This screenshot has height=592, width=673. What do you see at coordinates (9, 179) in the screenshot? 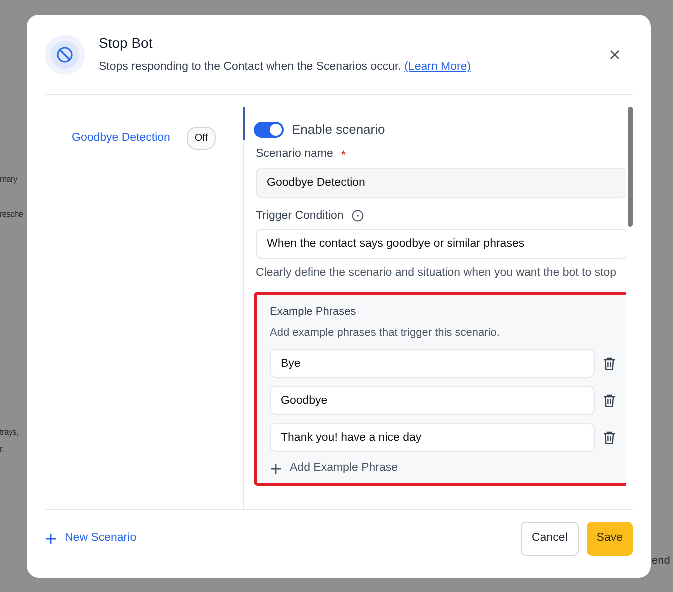
I see `background-text: mary` at bounding box center [9, 179].